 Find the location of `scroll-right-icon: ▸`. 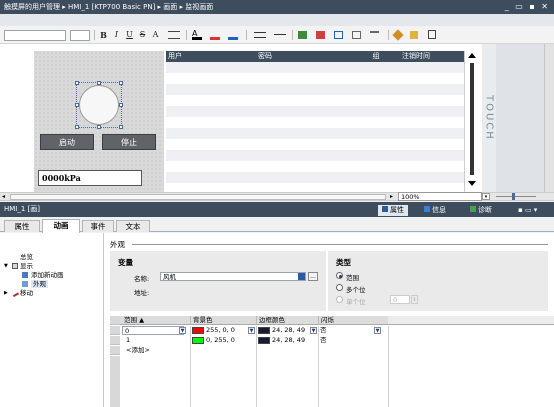

scroll-right-icon: ▸ is located at coordinates (391, 197).